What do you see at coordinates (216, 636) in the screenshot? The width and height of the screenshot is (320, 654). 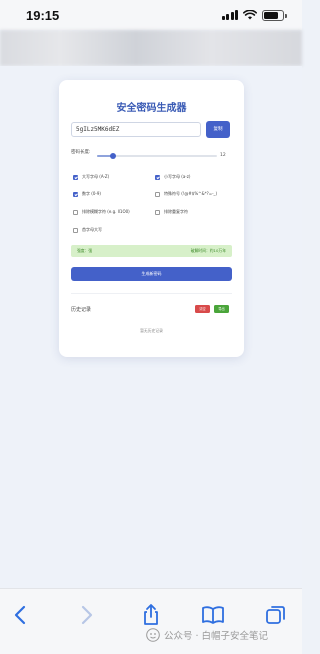 I see `watermark-text: 公众号 · 白帽子安全笔记` at bounding box center [216, 636].